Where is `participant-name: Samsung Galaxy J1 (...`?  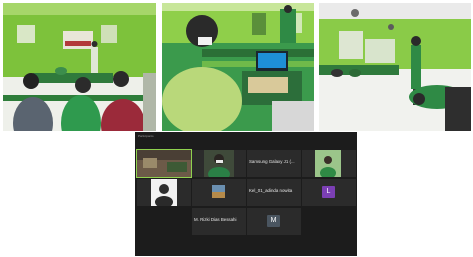
participant-name: Samsung Galaxy J1 (... is located at coordinates (272, 161).